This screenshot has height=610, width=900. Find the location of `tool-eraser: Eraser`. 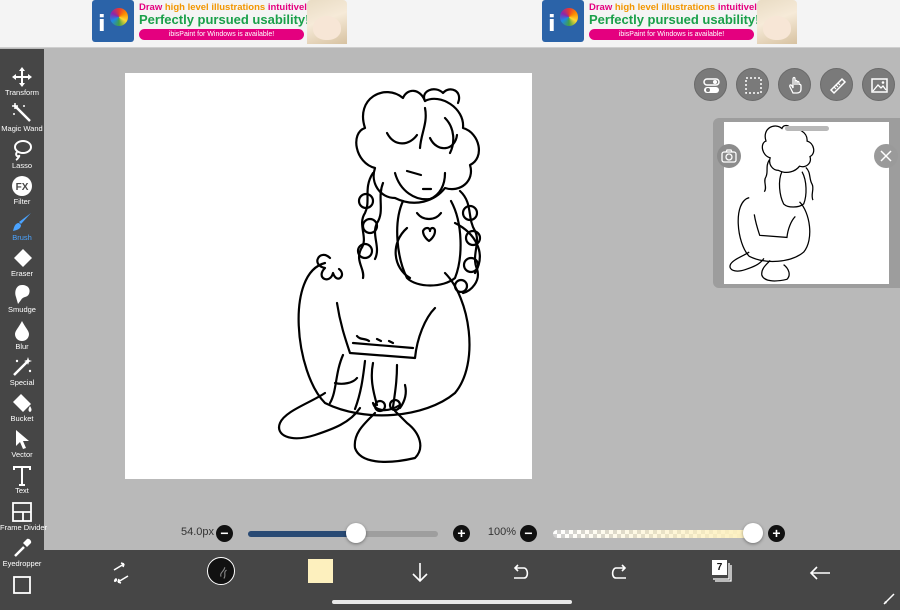

tool-eraser: Eraser is located at coordinates (22, 264).